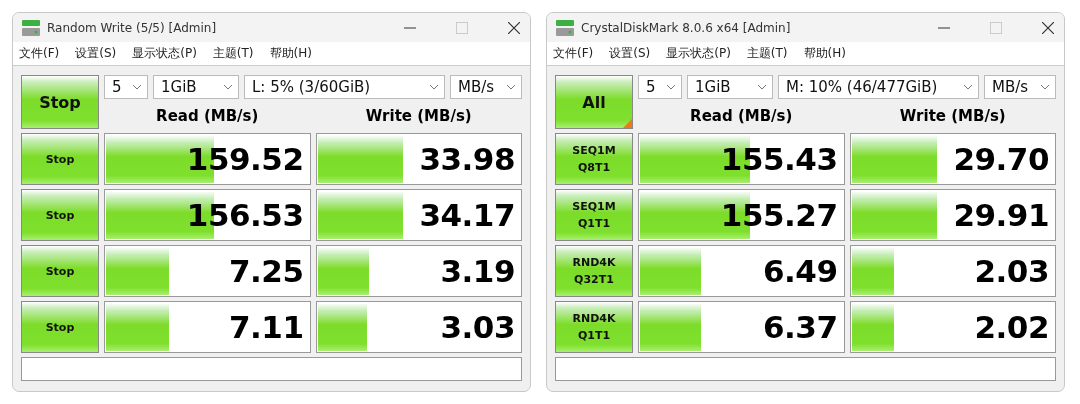  I want to click on test-button: SEQ1M Q8T1, so click(594, 159).